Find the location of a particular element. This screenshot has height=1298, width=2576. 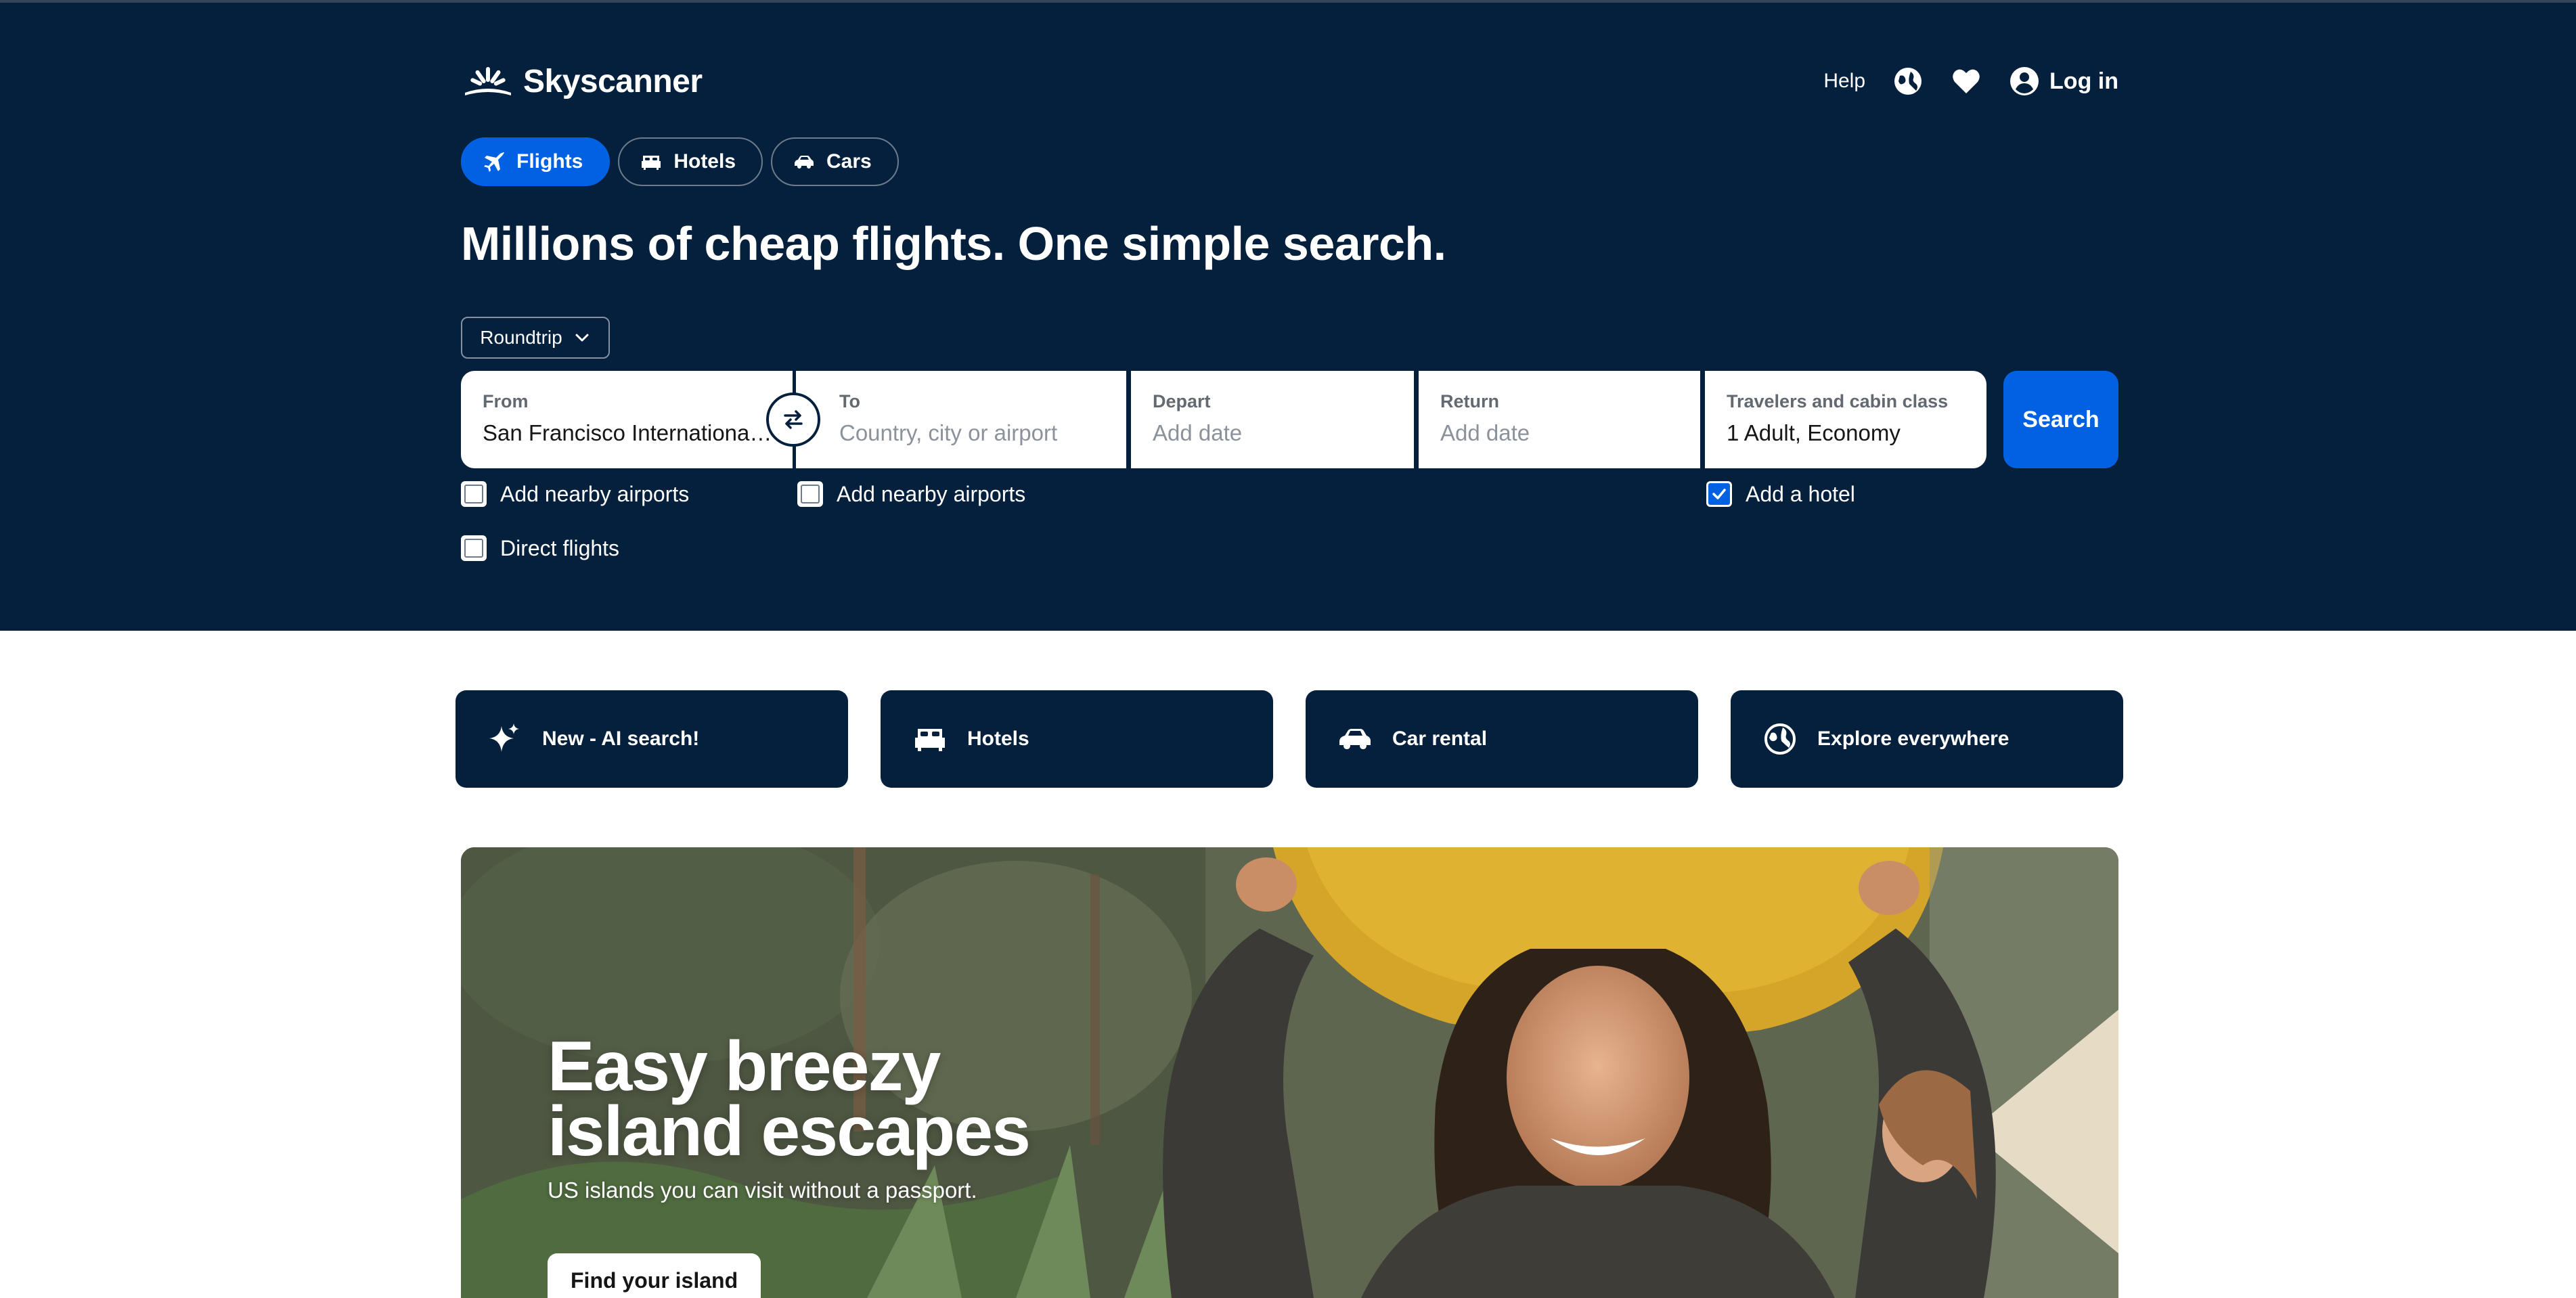

from-nearby-airports-checkbox: Add nearby airports is located at coordinates (575, 494).